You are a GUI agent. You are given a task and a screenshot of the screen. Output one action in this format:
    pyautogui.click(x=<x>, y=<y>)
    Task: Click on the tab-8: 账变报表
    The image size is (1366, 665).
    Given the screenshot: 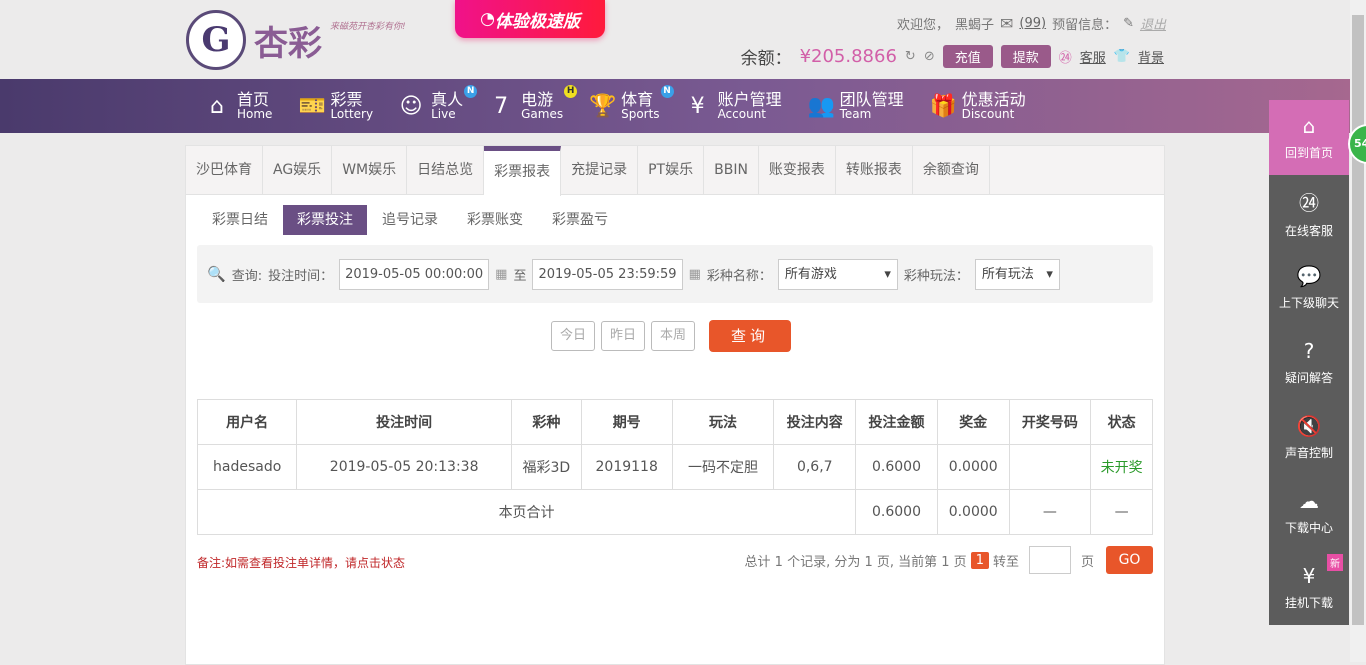 What is the action you would take?
    pyautogui.click(x=797, y=170)
    